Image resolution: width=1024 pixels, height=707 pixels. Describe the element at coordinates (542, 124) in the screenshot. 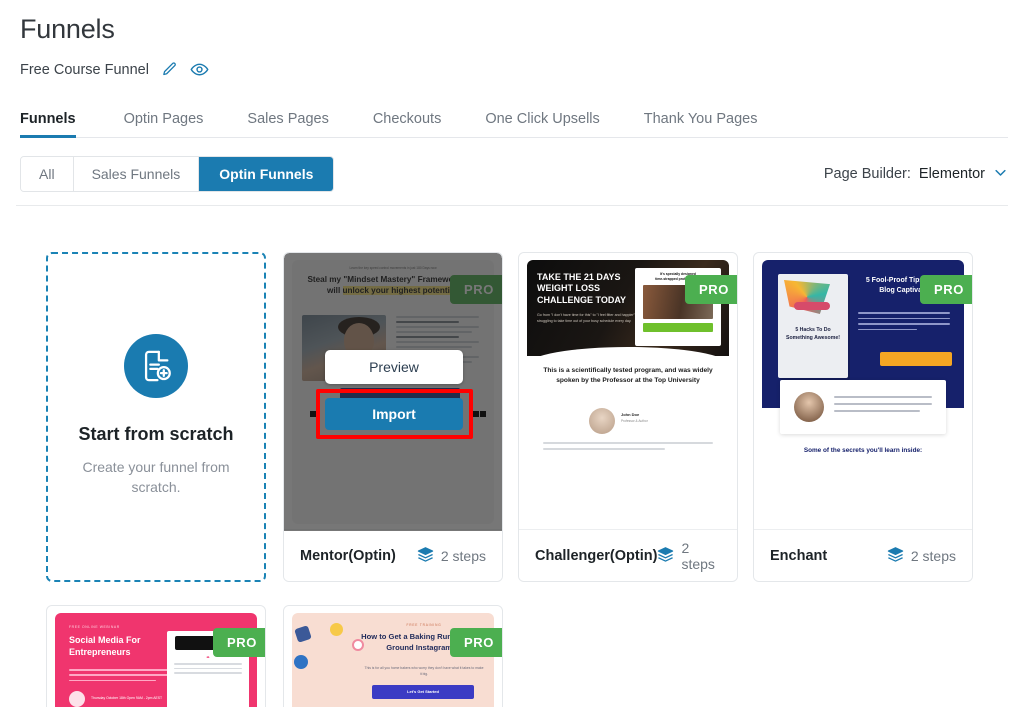

I see `tab-one-click-upsells: One Click Upsells` at that location.